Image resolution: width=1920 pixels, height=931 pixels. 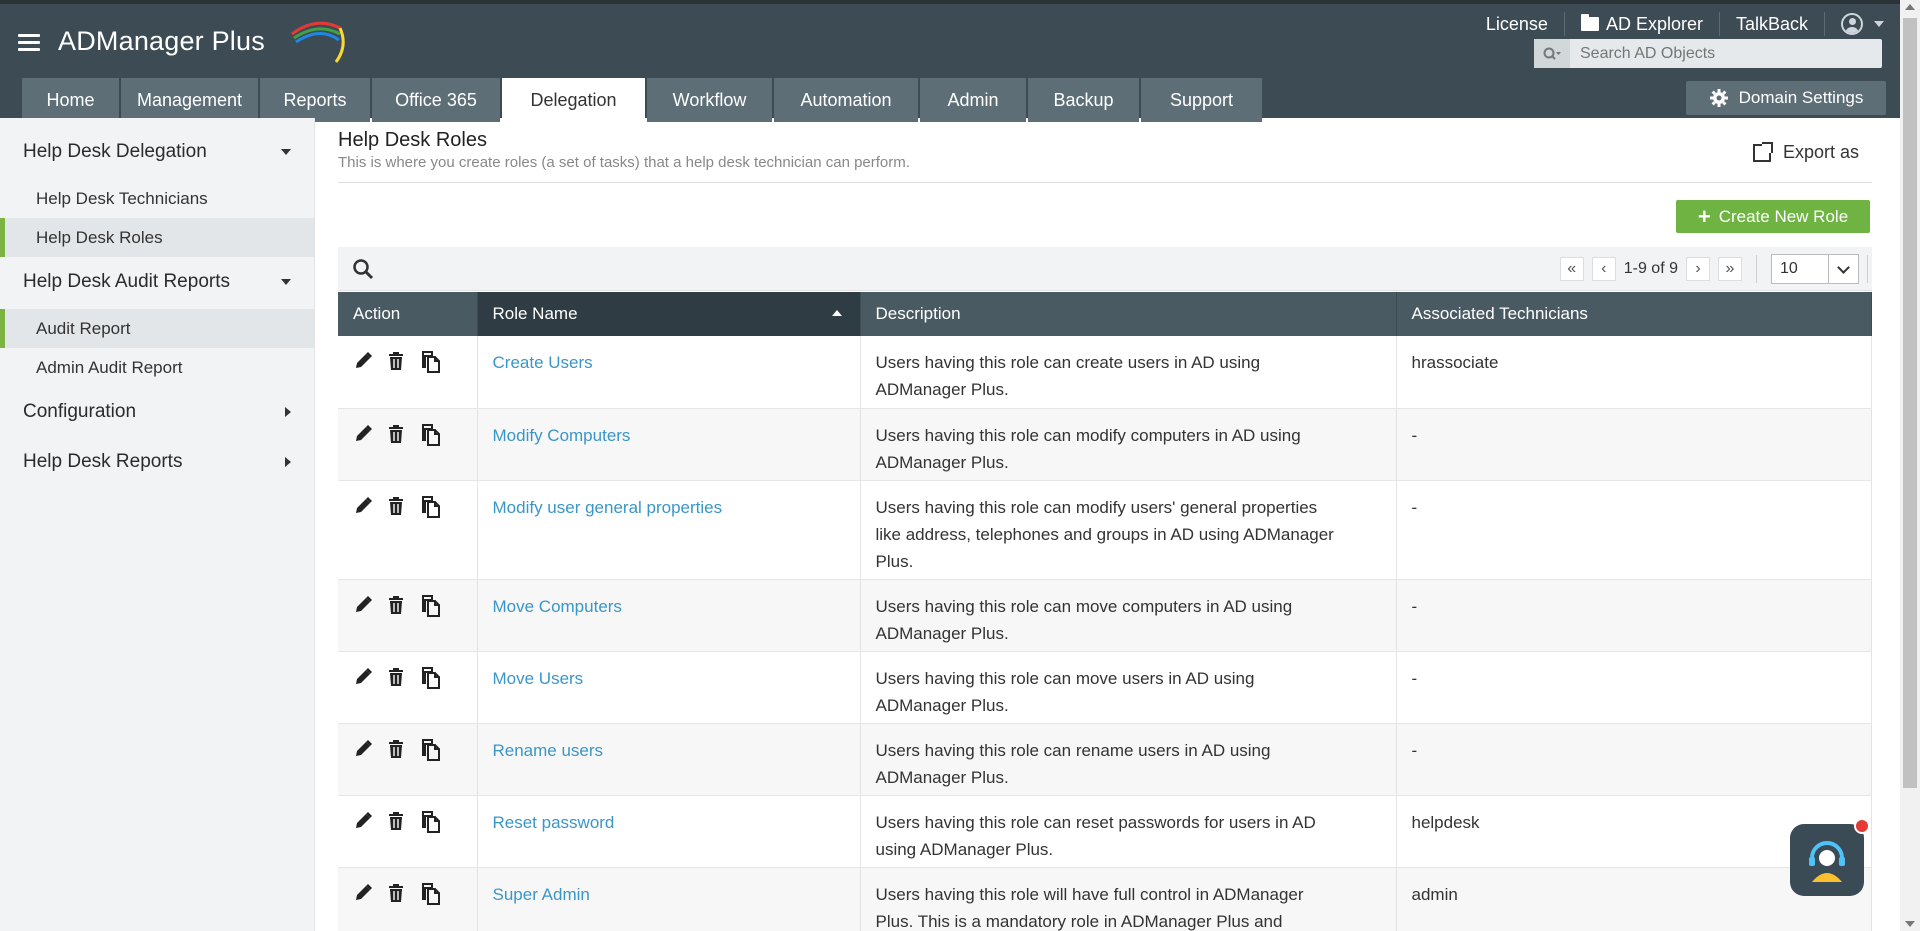 What do you see at coordinates (557, 606) in the screenshot?
I see `role-name-link: Move Computers` at bounding box center [557, 606].